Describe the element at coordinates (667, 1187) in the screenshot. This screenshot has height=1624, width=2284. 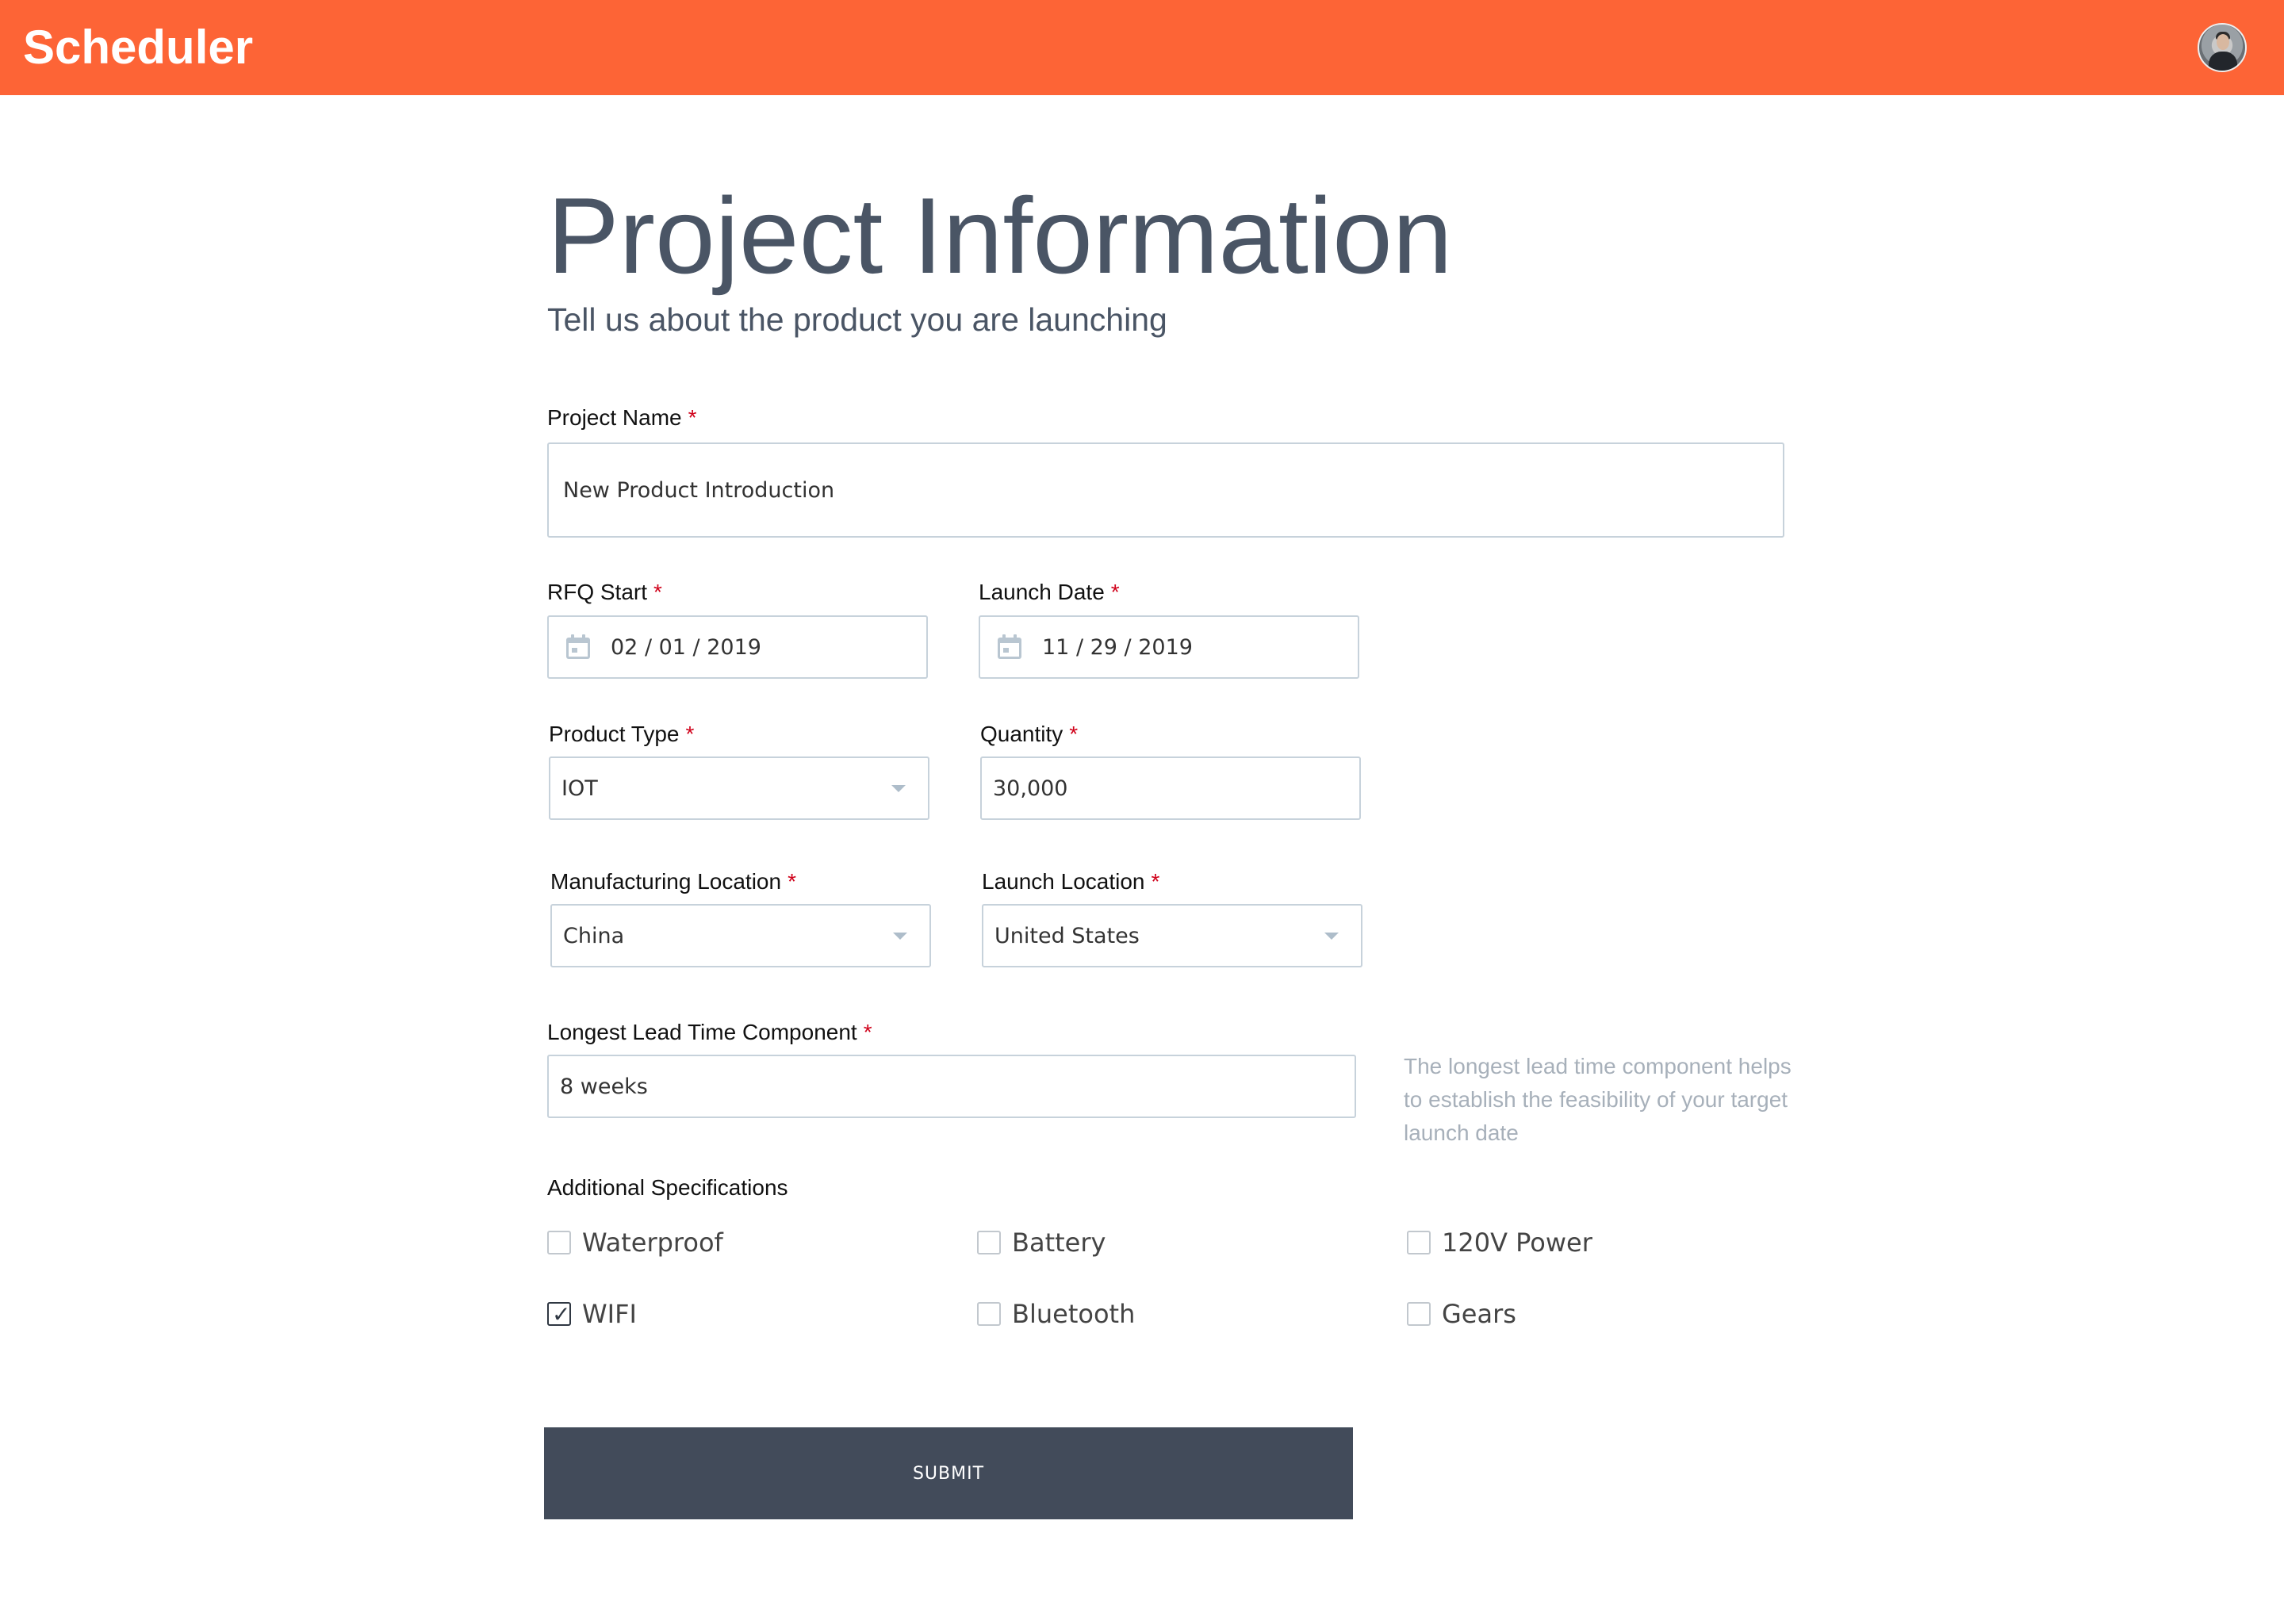
I see `additional-specs-label: Additional Specifications` at that location.